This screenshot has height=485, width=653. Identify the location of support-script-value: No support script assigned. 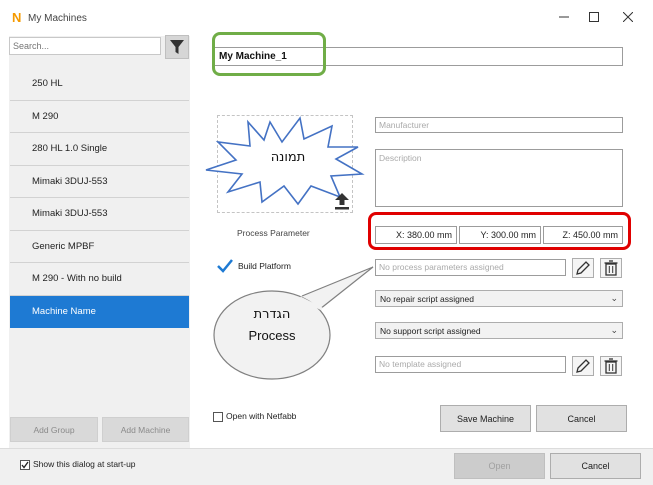
(430, 331).